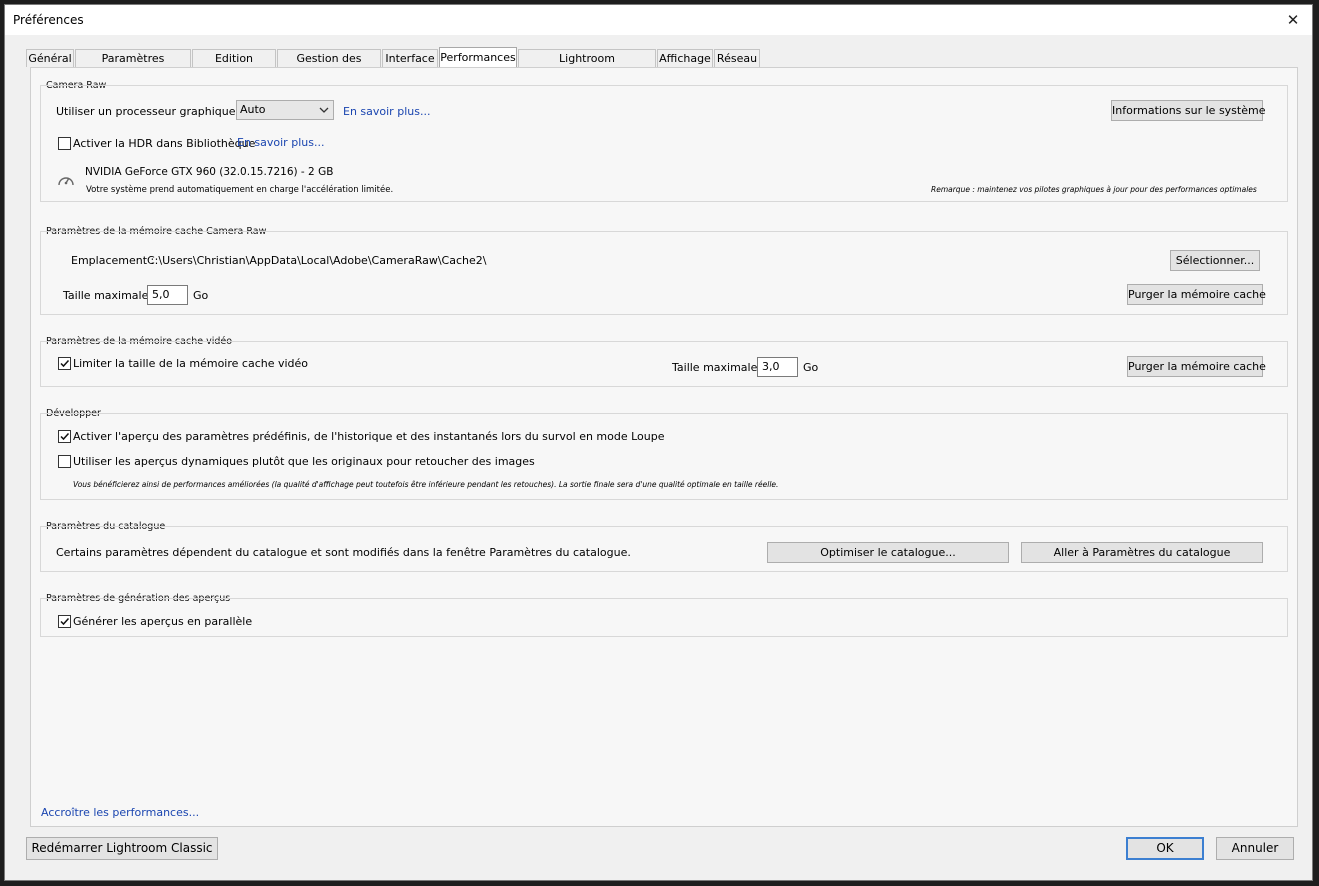 The height and width of the screenshot is (886, 1319). What do you see at coordinates (48, 20) in the screenshot?
I see `window-title: Préférences` at bounding box center [48, 20].